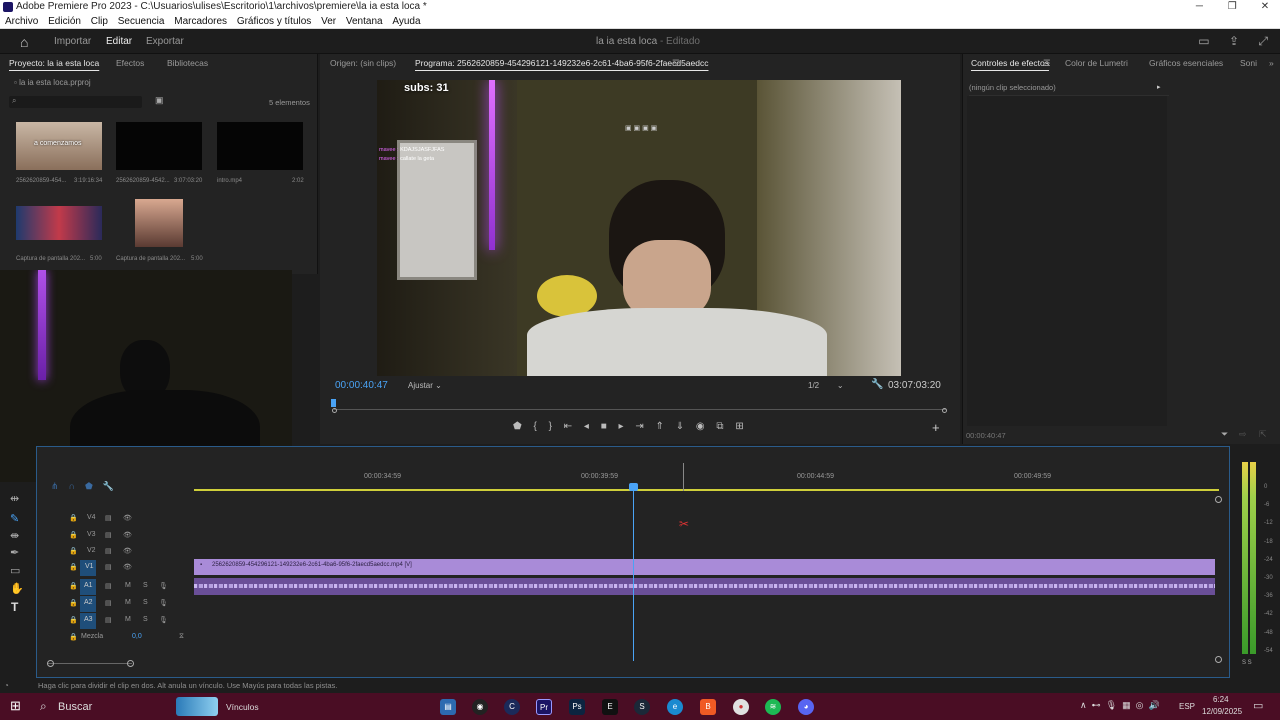 Image resolution: width=1280 pixels, height=720 pixels. What do you see at coordinates (826, 385) in the screenshot?
I see `quality-select: 1/2 ⌄` at bounding box center [826, 385].